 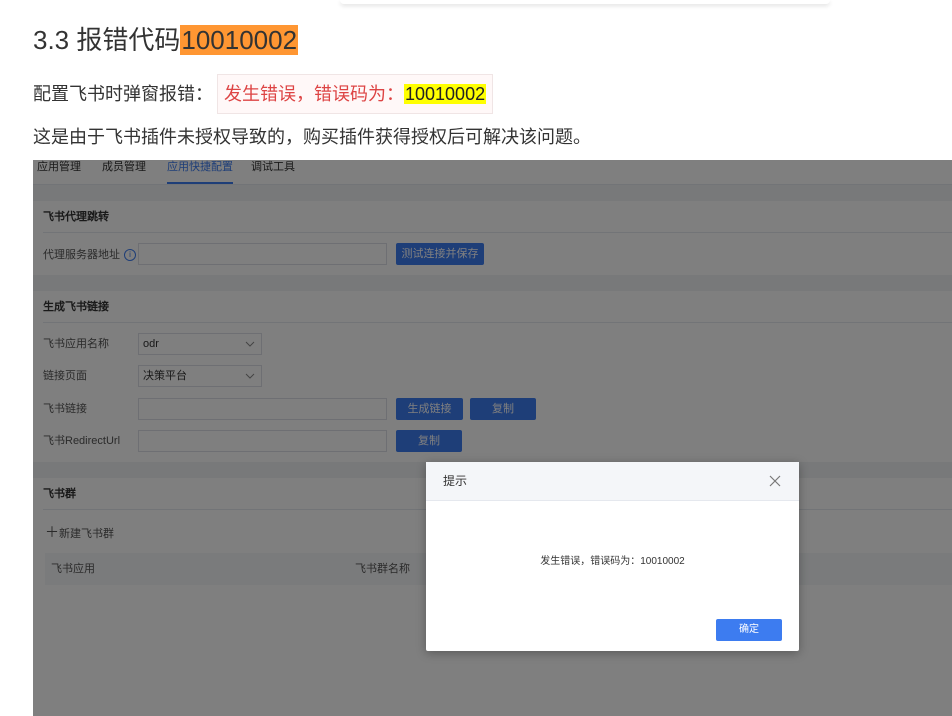 I want to click on dialog-message: 发生错误，错误码为：10010002, so click(x=612, y=561).